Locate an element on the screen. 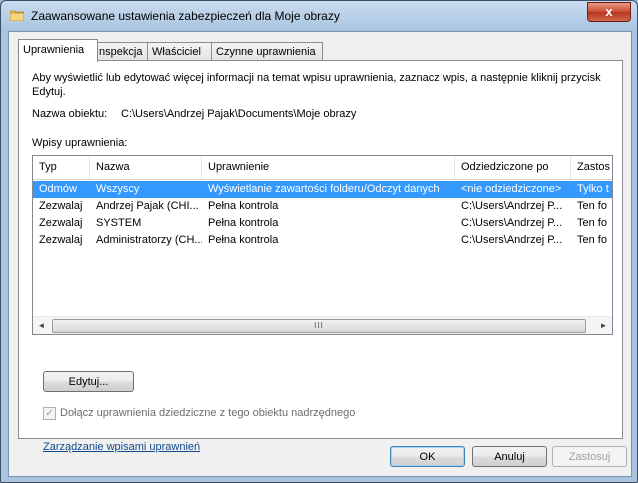  folder-icon is located at coordinates (17, 15).